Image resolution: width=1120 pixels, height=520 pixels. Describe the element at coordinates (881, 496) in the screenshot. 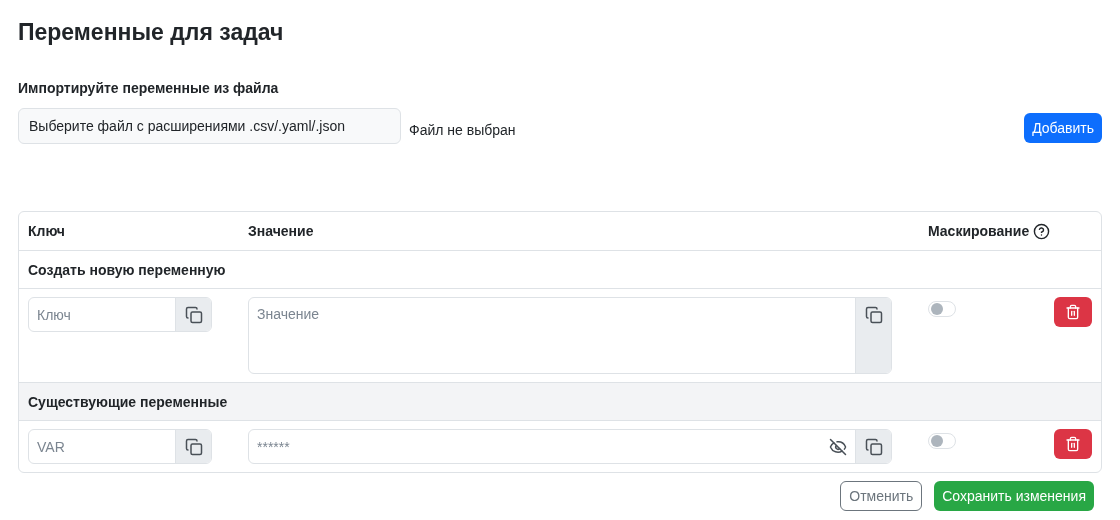

I see `cancel-button: Отменить` at that location.